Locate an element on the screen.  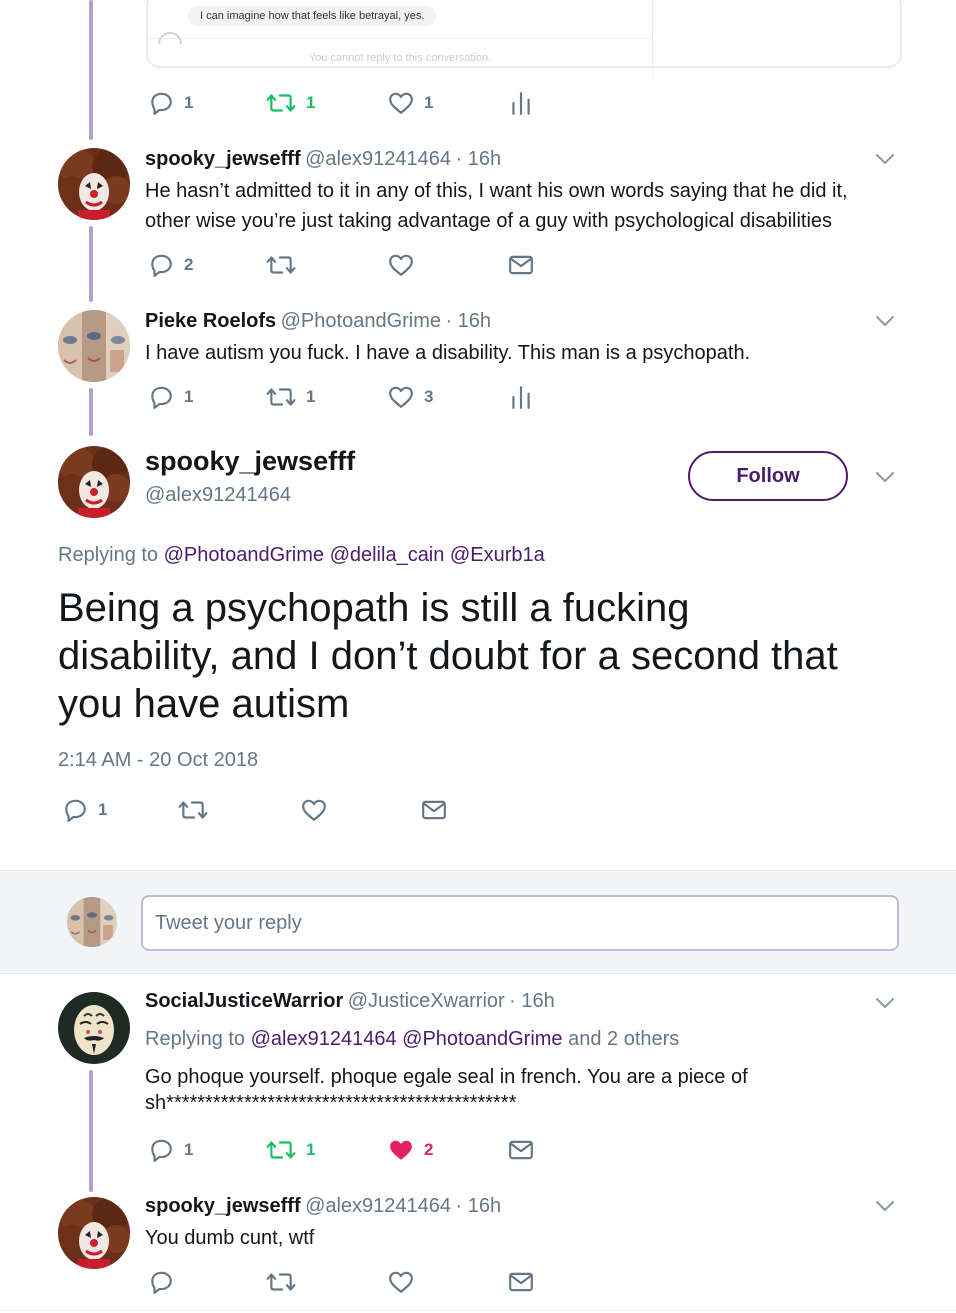
tweet-header: Pieke Roelofs @PhotoandGrime · 16h is located at coordinates (318, 321).